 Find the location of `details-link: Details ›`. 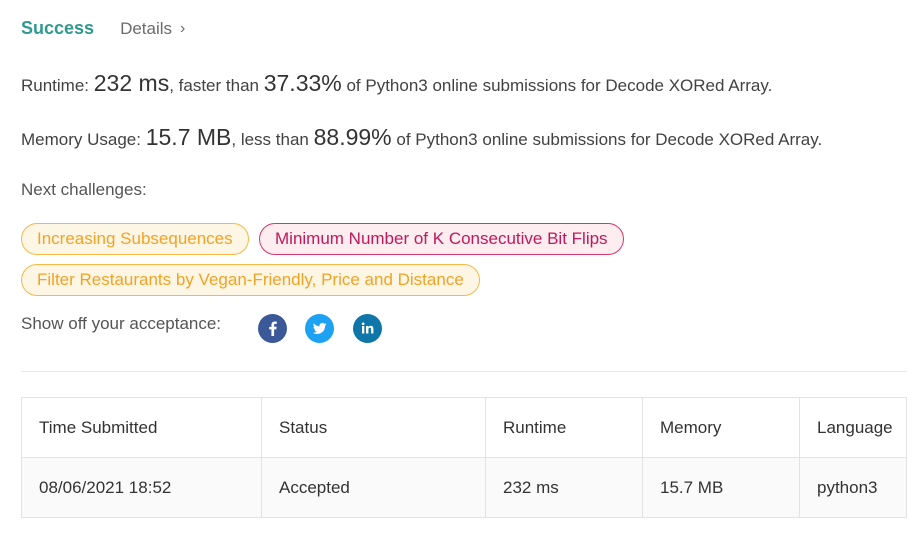

details-link: Details › is located at coordinates (152, 29).